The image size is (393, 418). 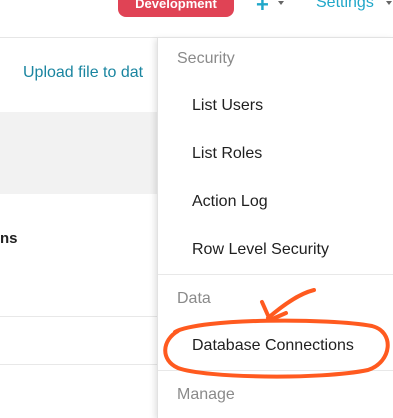 What do you see at coordinates (291, 304) in the screenshot?
I see `arrow-stroke` at bounding box center [291, 304].